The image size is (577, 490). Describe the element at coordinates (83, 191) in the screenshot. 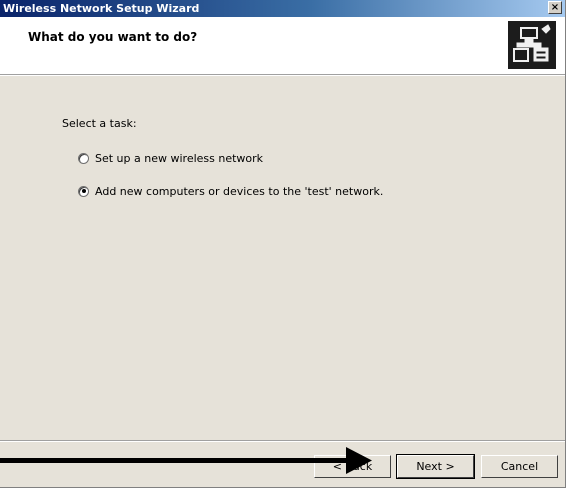

I see `radio-add-devices` at that location.